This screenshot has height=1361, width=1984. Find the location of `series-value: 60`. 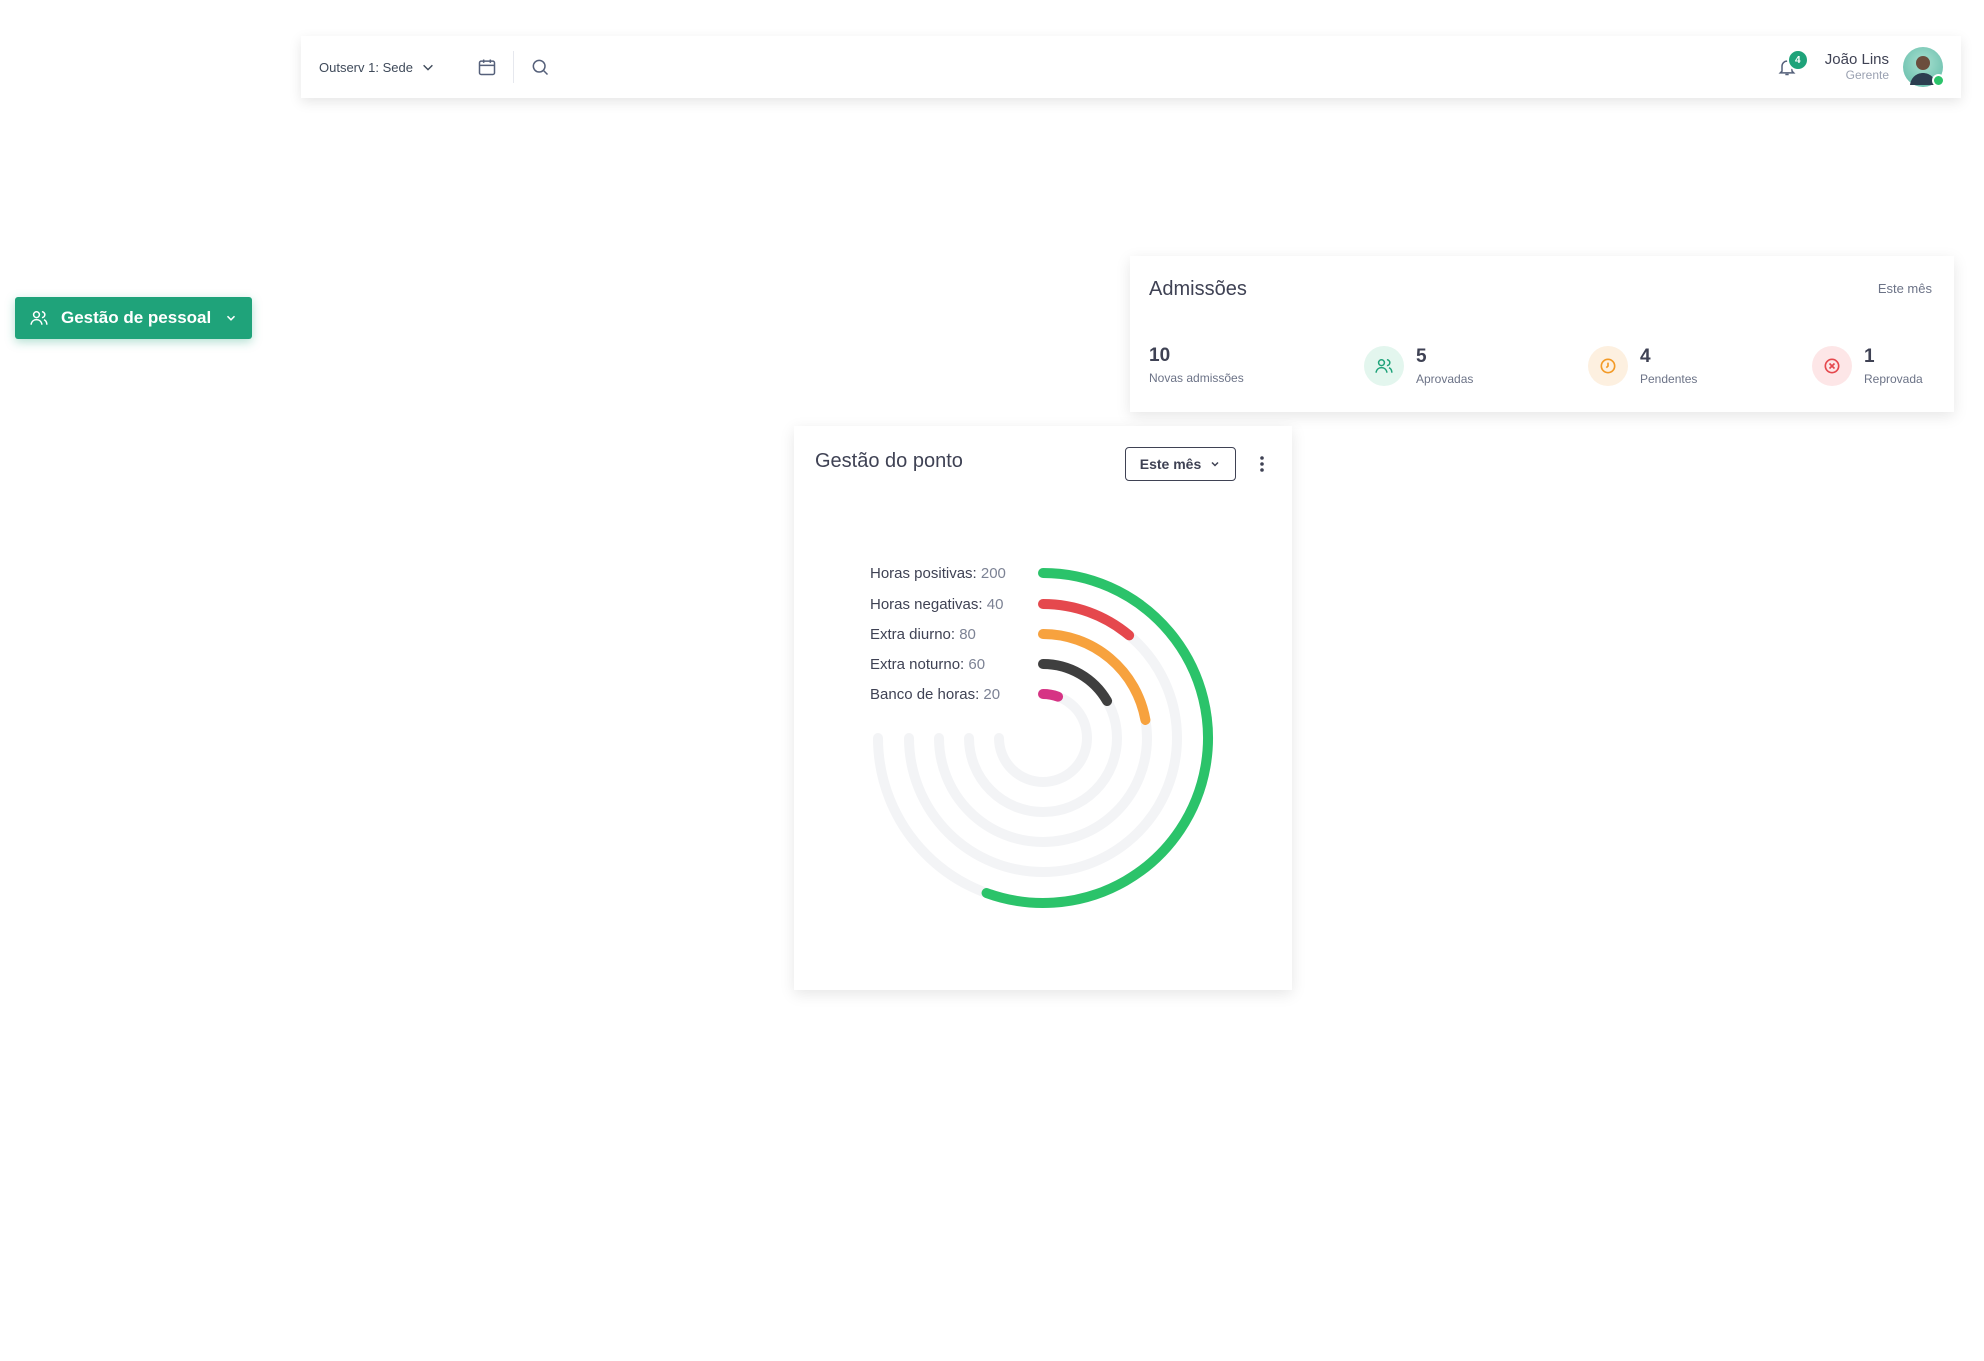

series-value: 60 is located at coordinates (976, 664).